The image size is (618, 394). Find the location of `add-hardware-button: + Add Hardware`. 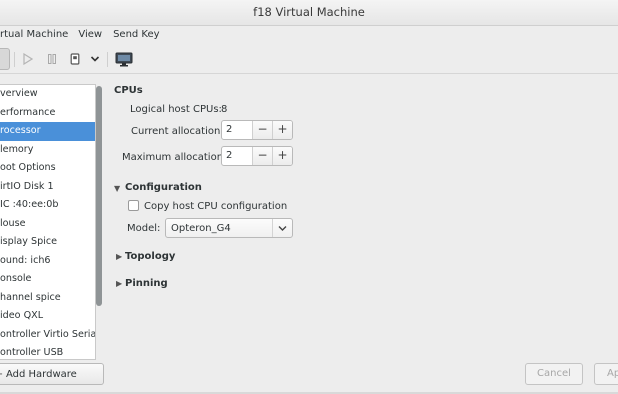

add-hardware-button: + Add Hardware is located at coordinates (52, 374).